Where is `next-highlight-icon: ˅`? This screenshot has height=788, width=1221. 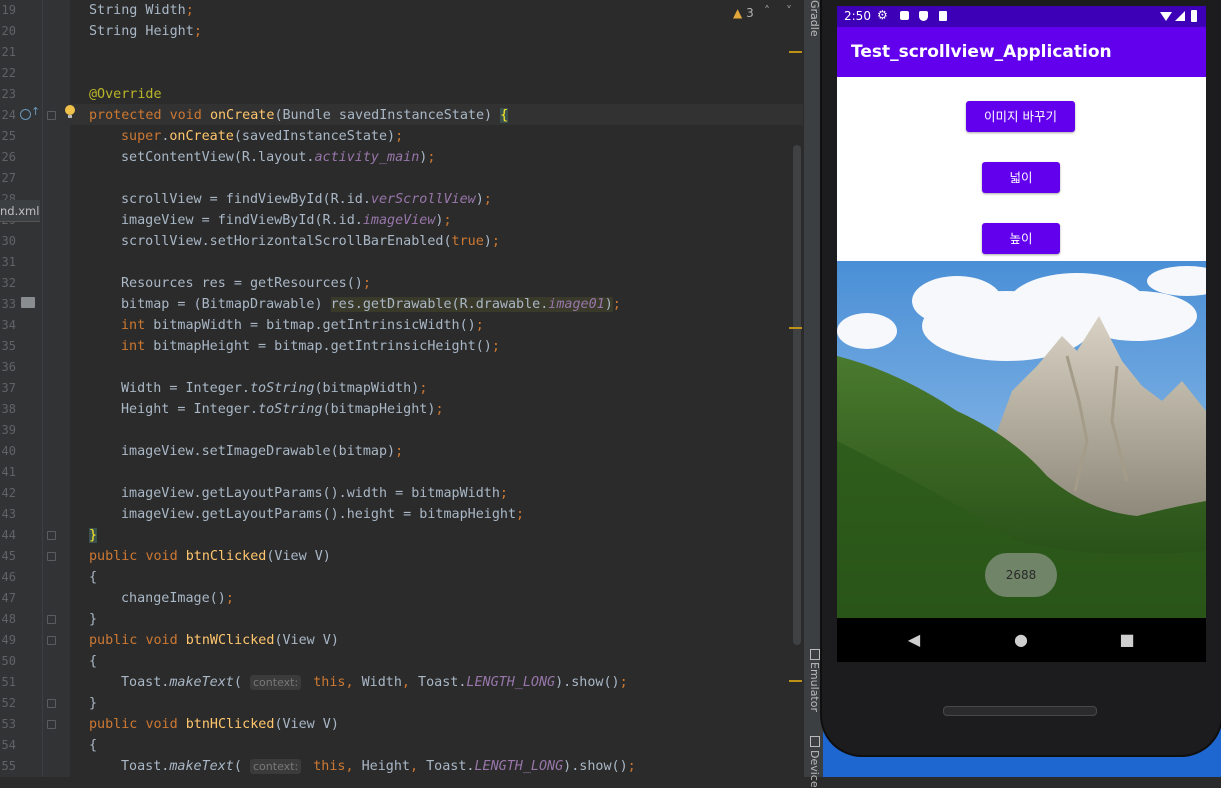 next-highlight-icon: ˅ is located at coordinates (789, 11).